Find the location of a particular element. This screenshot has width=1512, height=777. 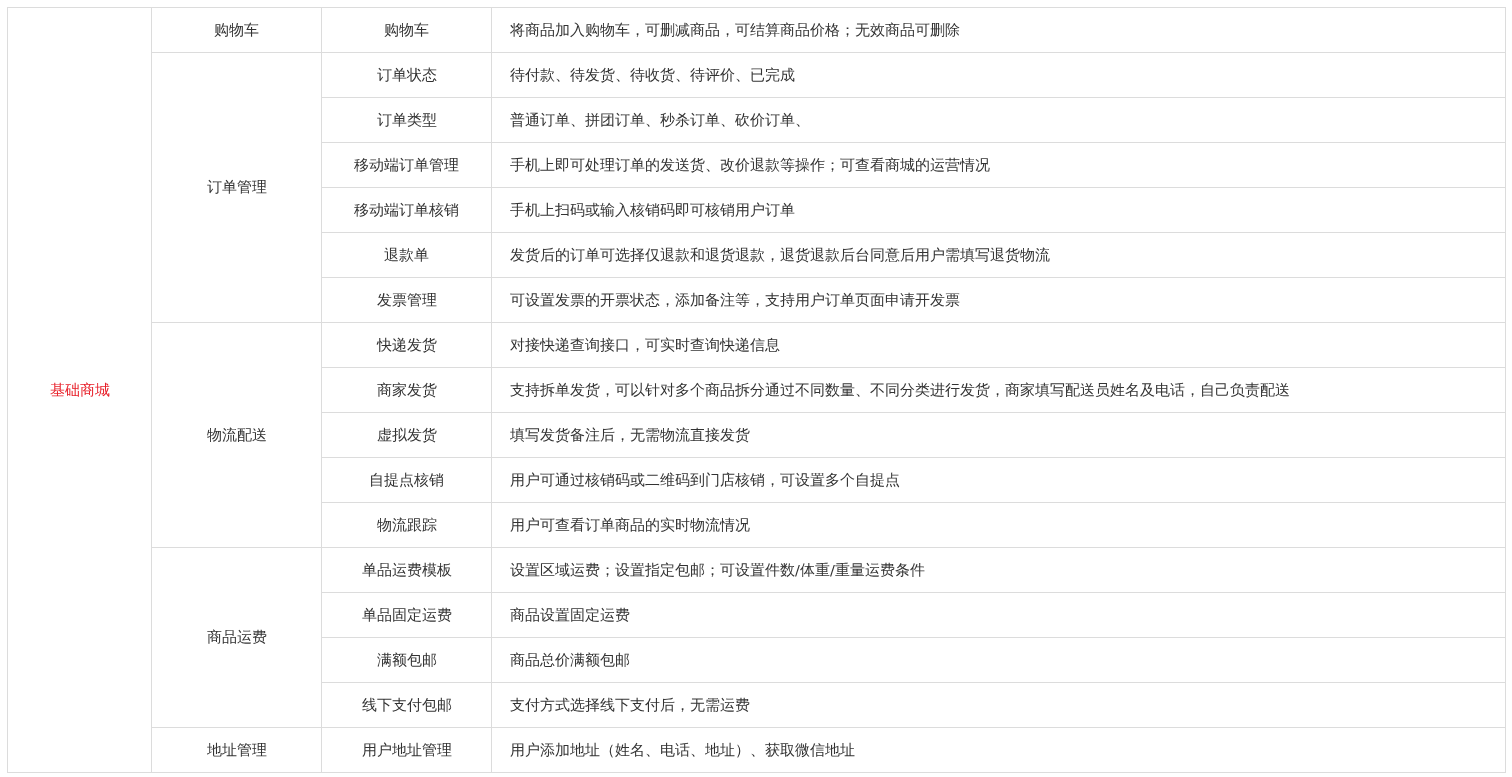

table-cell: 订单管理 is located at coordinates (236, 187).